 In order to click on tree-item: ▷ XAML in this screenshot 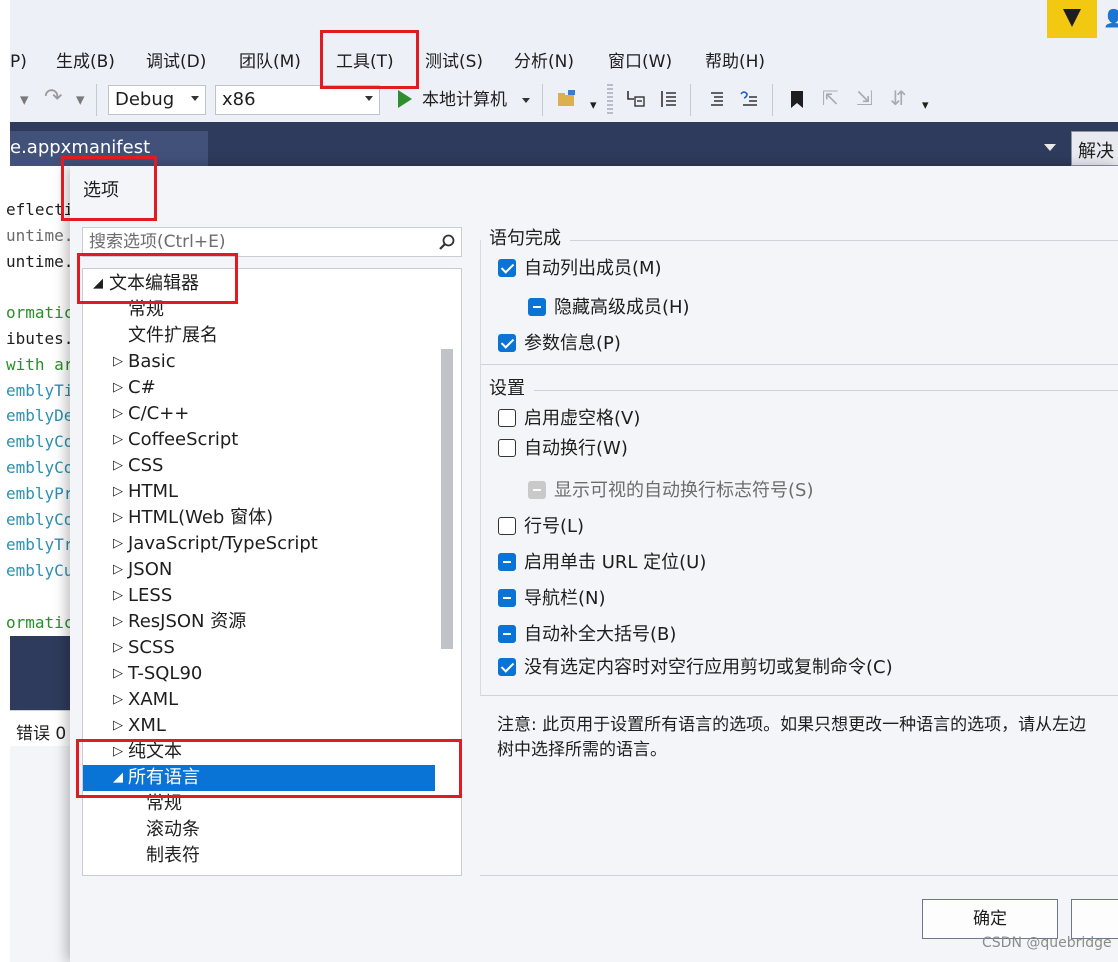, I will do `click(259, 700)`.